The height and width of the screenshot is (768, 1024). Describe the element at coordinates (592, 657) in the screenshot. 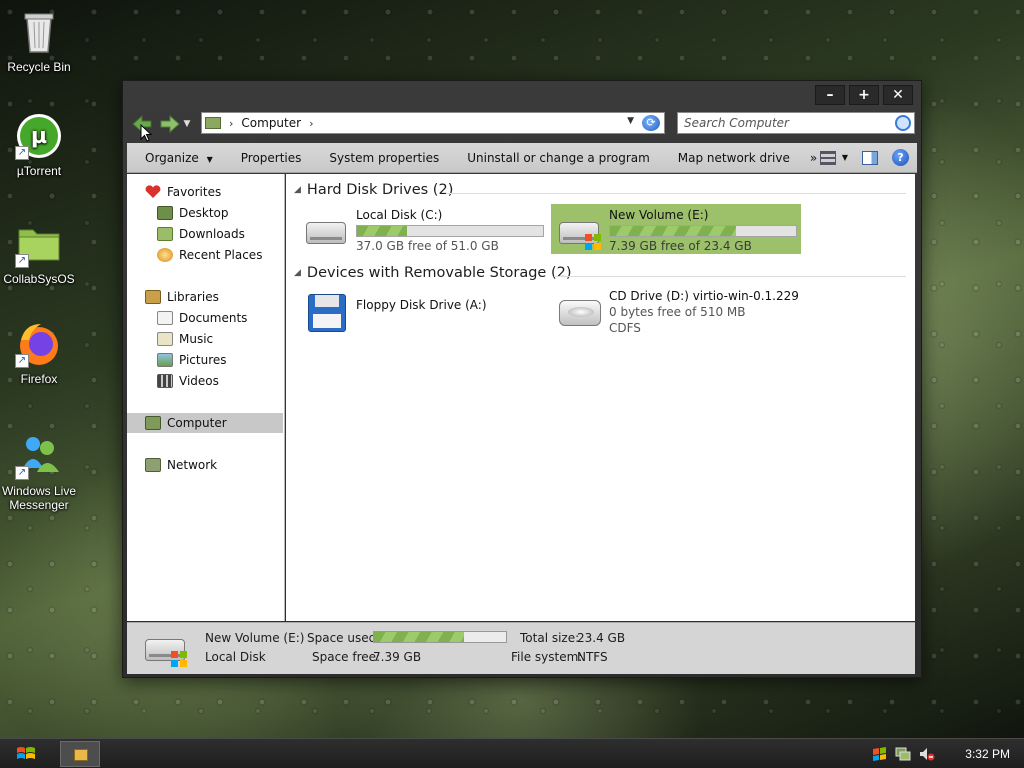

I see `details-file-system-value: NTFS` at that location.